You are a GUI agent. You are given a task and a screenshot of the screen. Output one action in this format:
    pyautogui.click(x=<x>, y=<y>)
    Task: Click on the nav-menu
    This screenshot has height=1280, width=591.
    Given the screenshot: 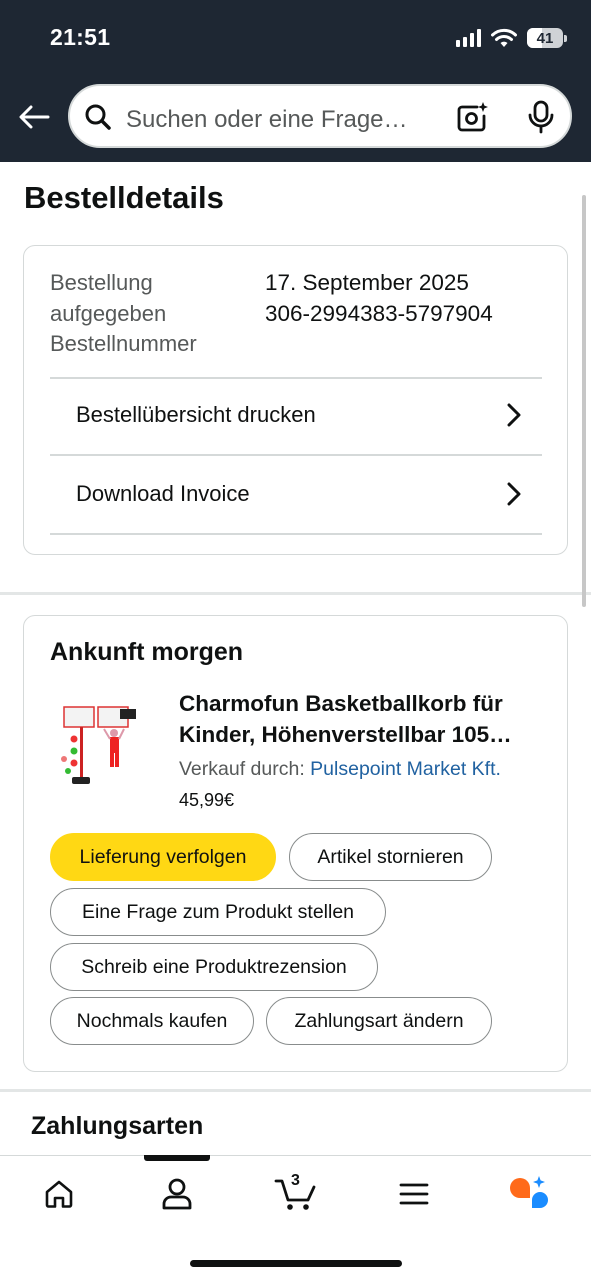 What is the action you would take?
    pyautogui.click(x=414, y=1194)
    